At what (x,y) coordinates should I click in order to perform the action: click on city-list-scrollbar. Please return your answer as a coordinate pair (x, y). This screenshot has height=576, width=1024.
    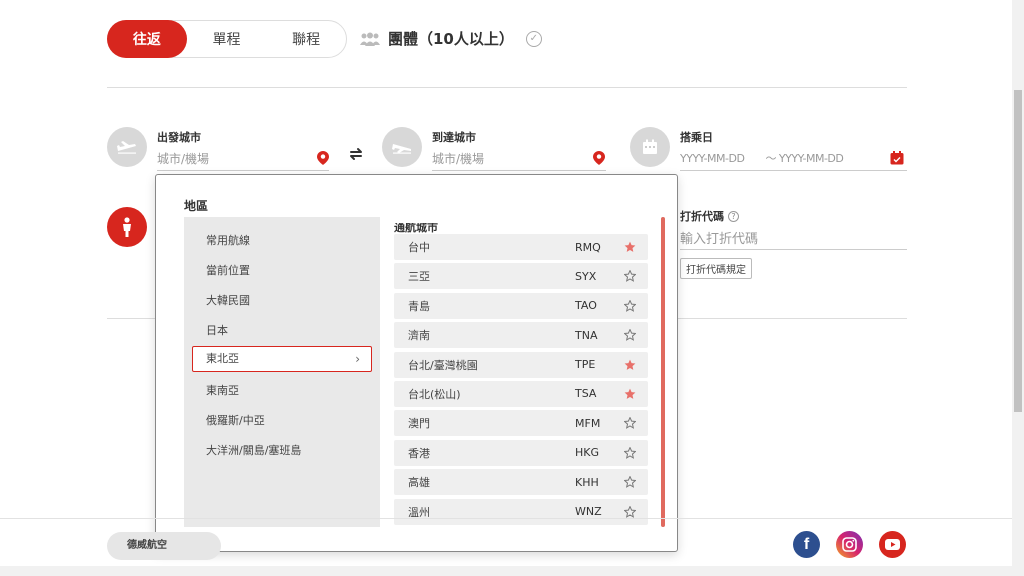
    Looking at the image, I should click on (663, 372).